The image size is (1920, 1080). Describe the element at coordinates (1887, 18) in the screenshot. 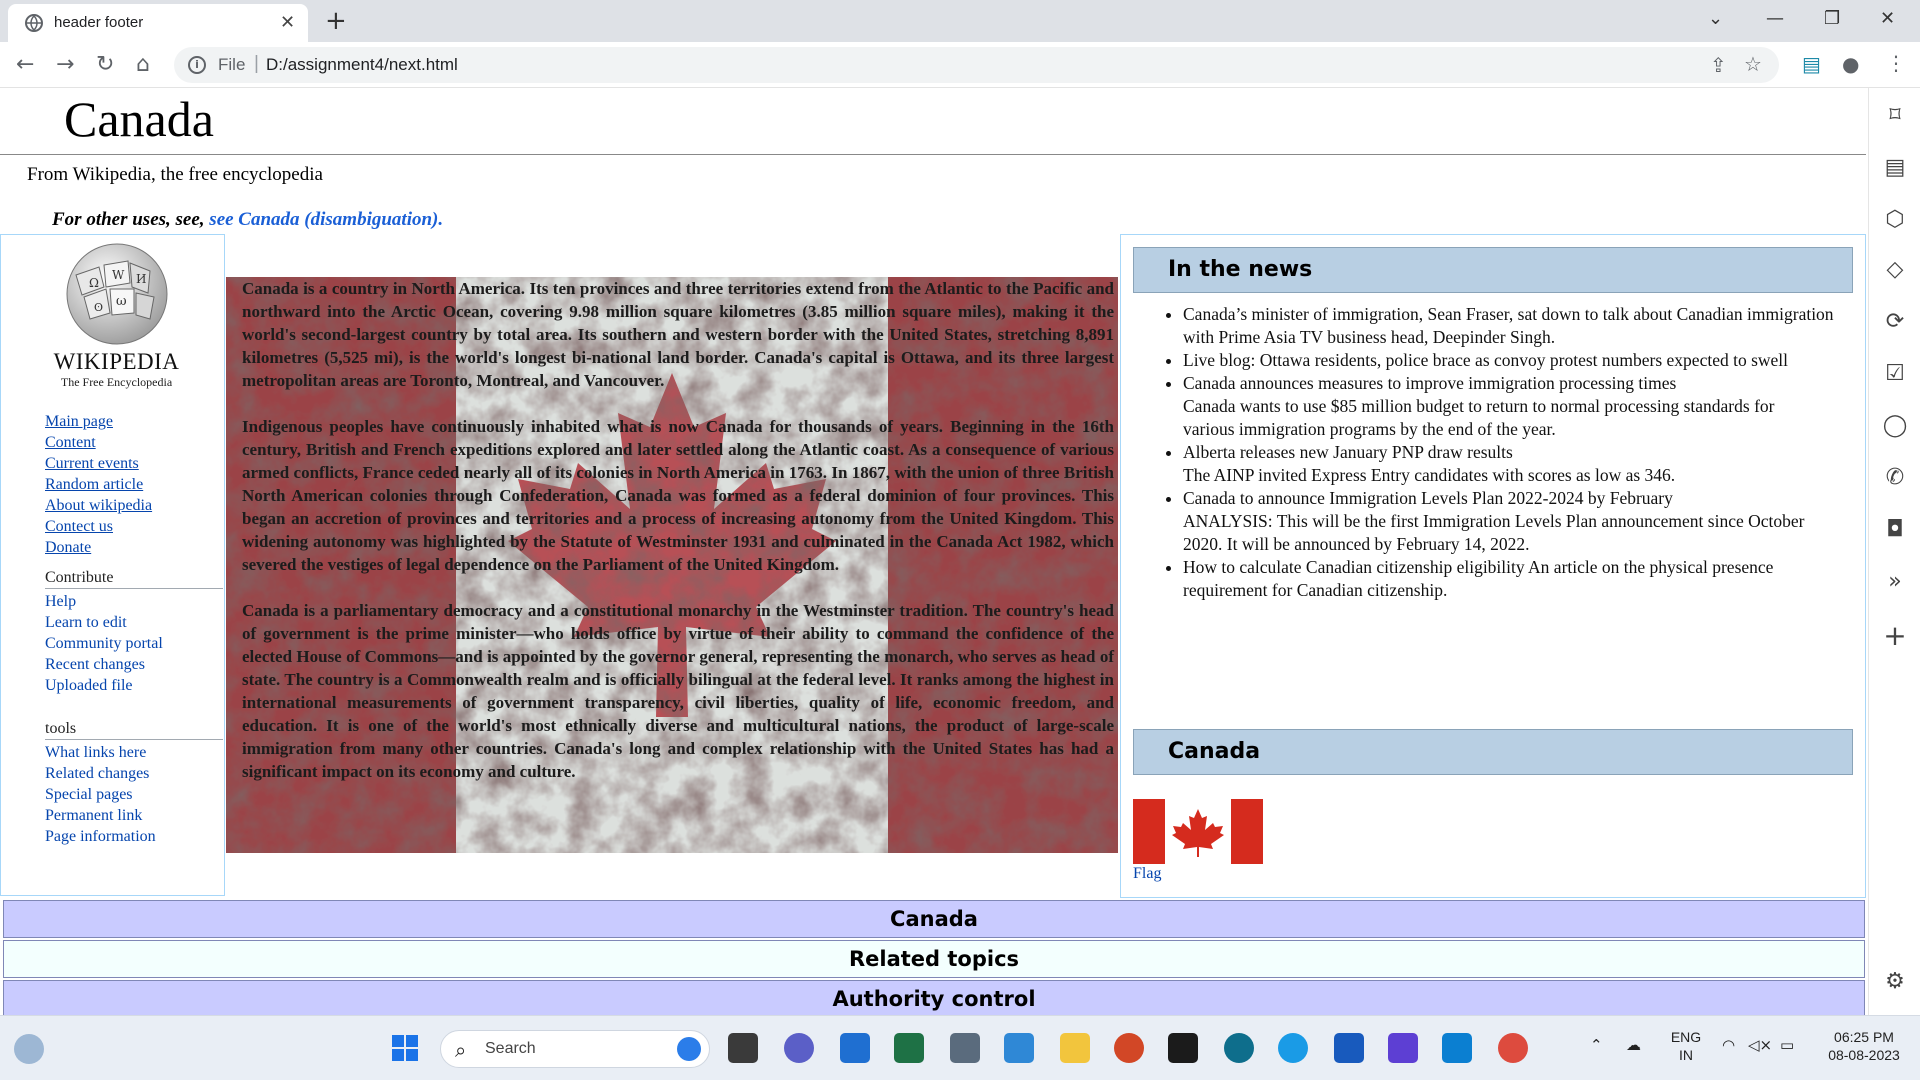

I see `close-window-icon: ✕` at that location.